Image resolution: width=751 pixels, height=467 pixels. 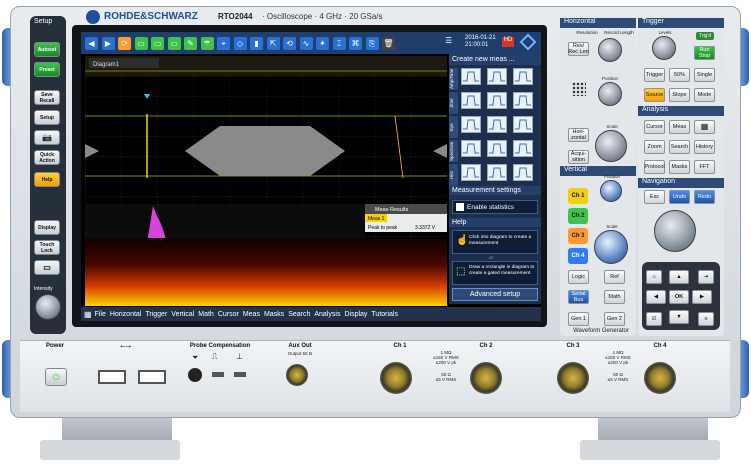 I want to click on setup-button-8: Touch Lock, so click(x=47, y=247).